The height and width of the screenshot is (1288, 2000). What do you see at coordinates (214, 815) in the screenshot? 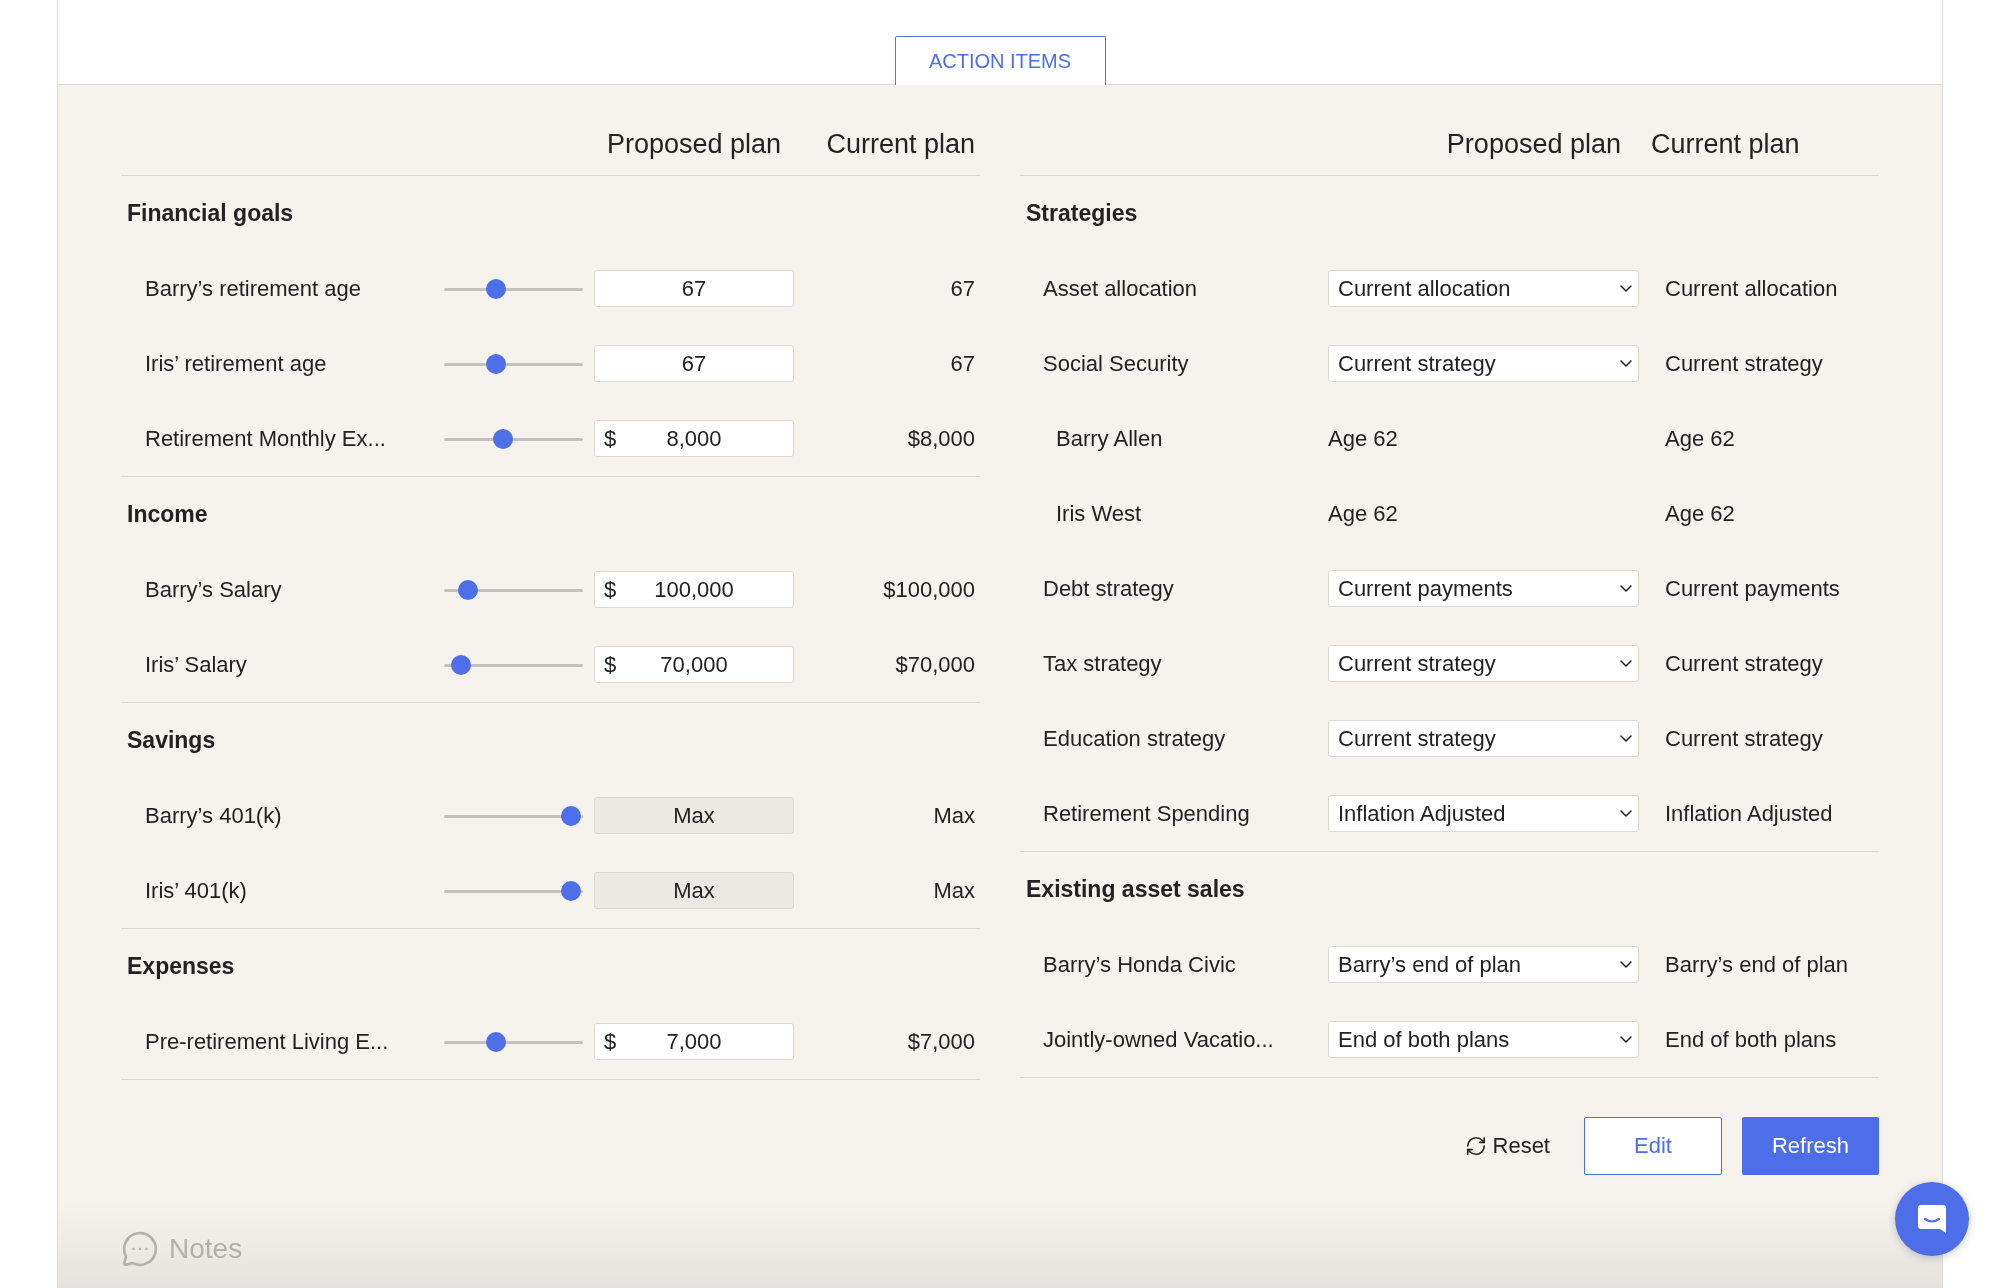
I see `row-label: Barry’s 401(k)` at bounding box center [214, 815].